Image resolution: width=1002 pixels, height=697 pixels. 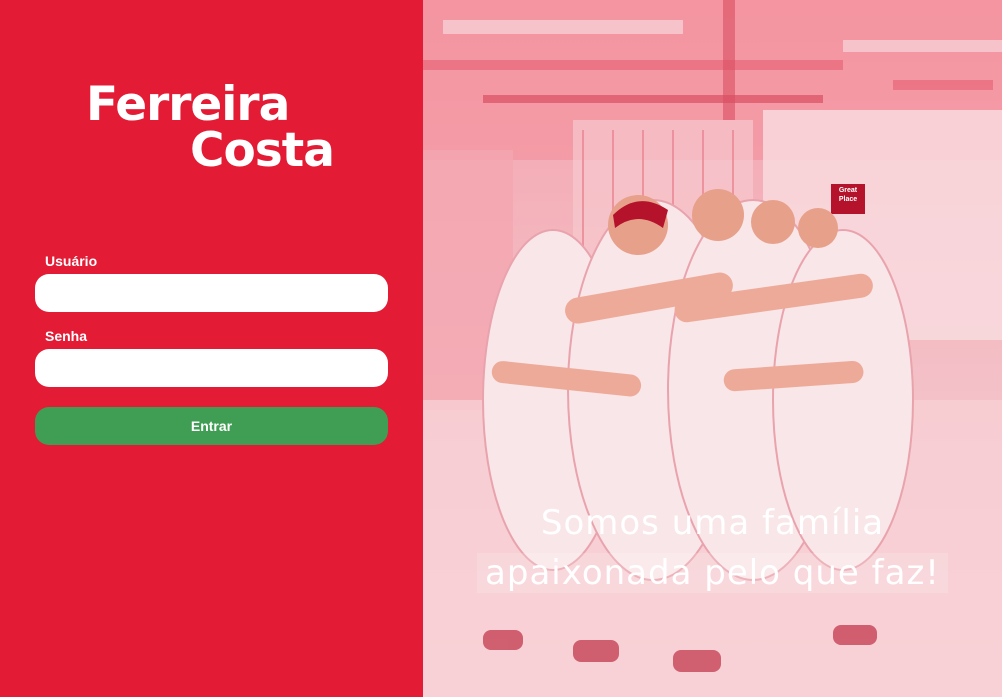 What do you see at coordinates (712, 573) in the screenshot?
I see `slogan-line-2: apaixonada pelo que faz!` at bounding box center [712, 573].